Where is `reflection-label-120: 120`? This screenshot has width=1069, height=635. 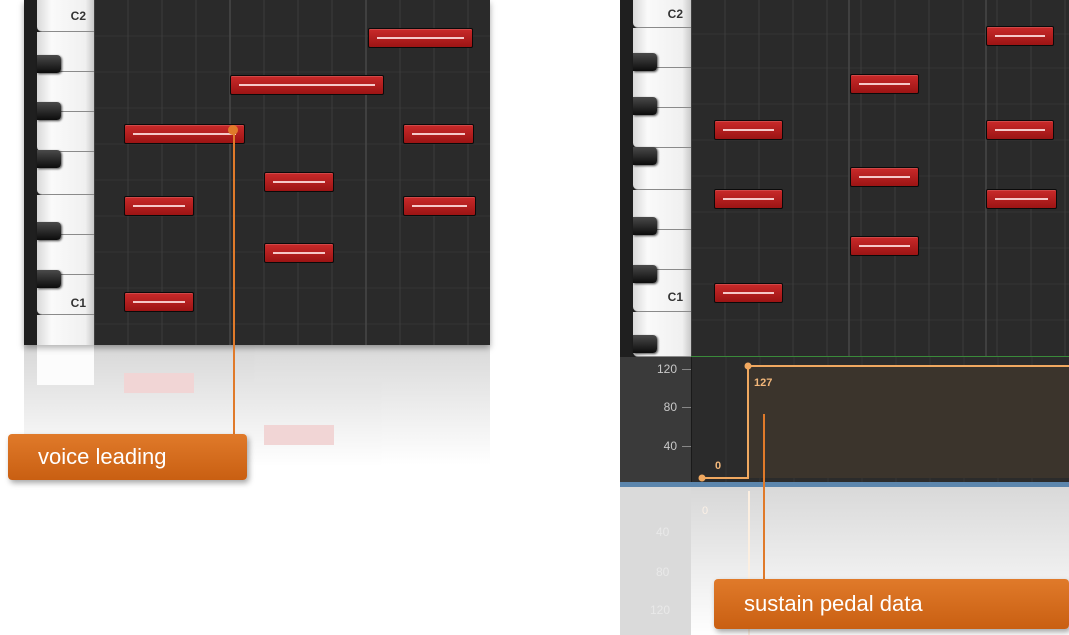 reflection-label-120: 120 is located at coordinates (660, 610).